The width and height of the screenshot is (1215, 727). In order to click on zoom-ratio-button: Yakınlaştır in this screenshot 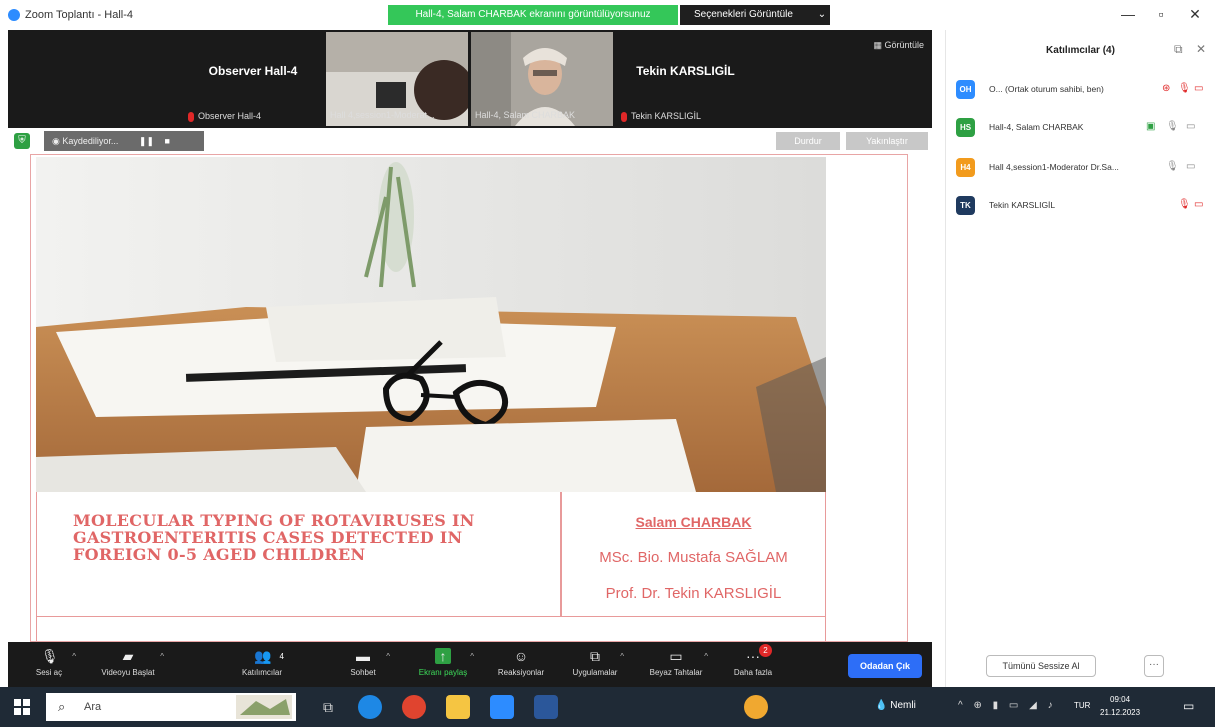, I will do `click(887, 141)`.